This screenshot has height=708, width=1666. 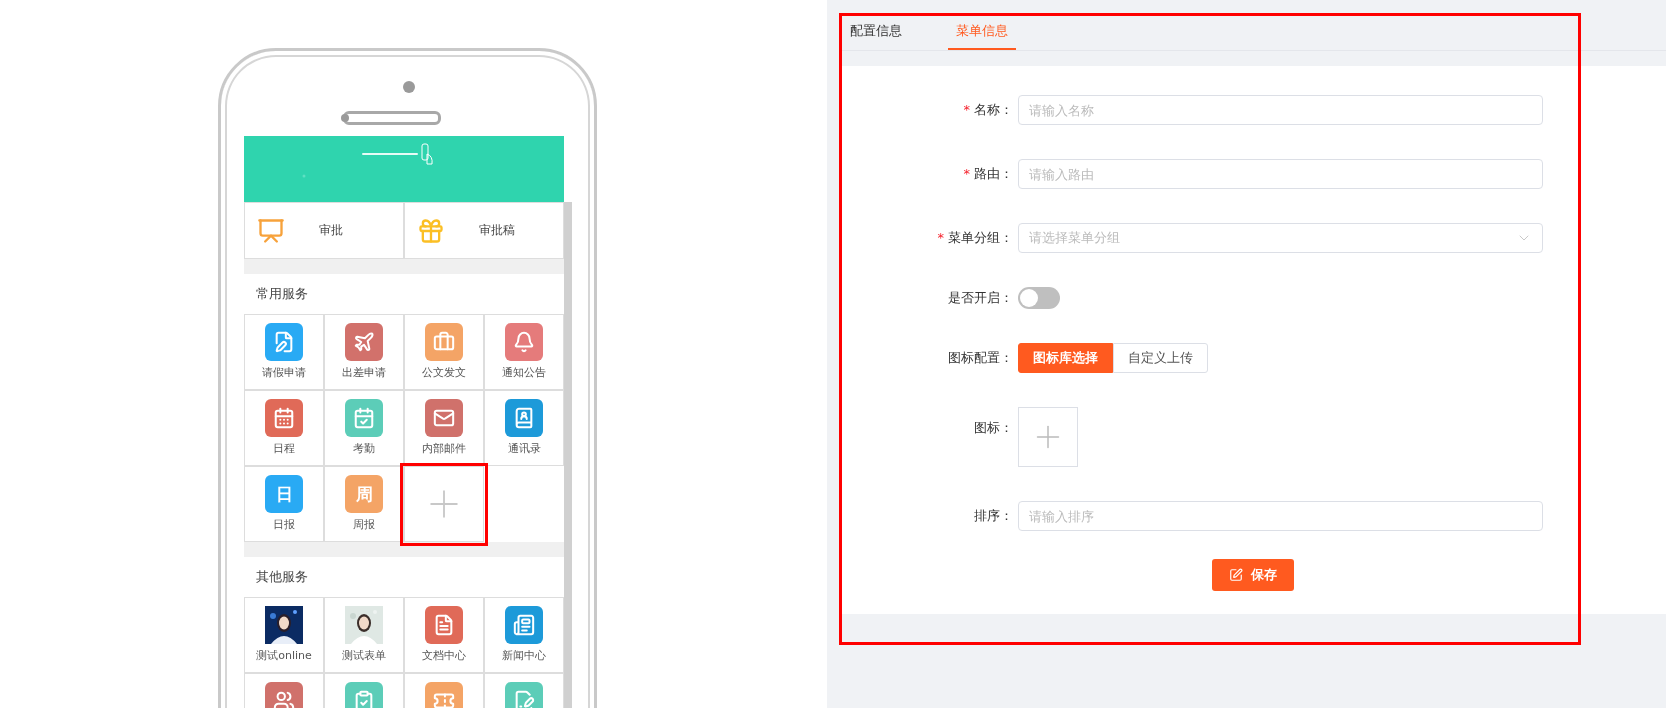 I want to click on segment-button: 自定义上传, so click(x=1160, y=358).